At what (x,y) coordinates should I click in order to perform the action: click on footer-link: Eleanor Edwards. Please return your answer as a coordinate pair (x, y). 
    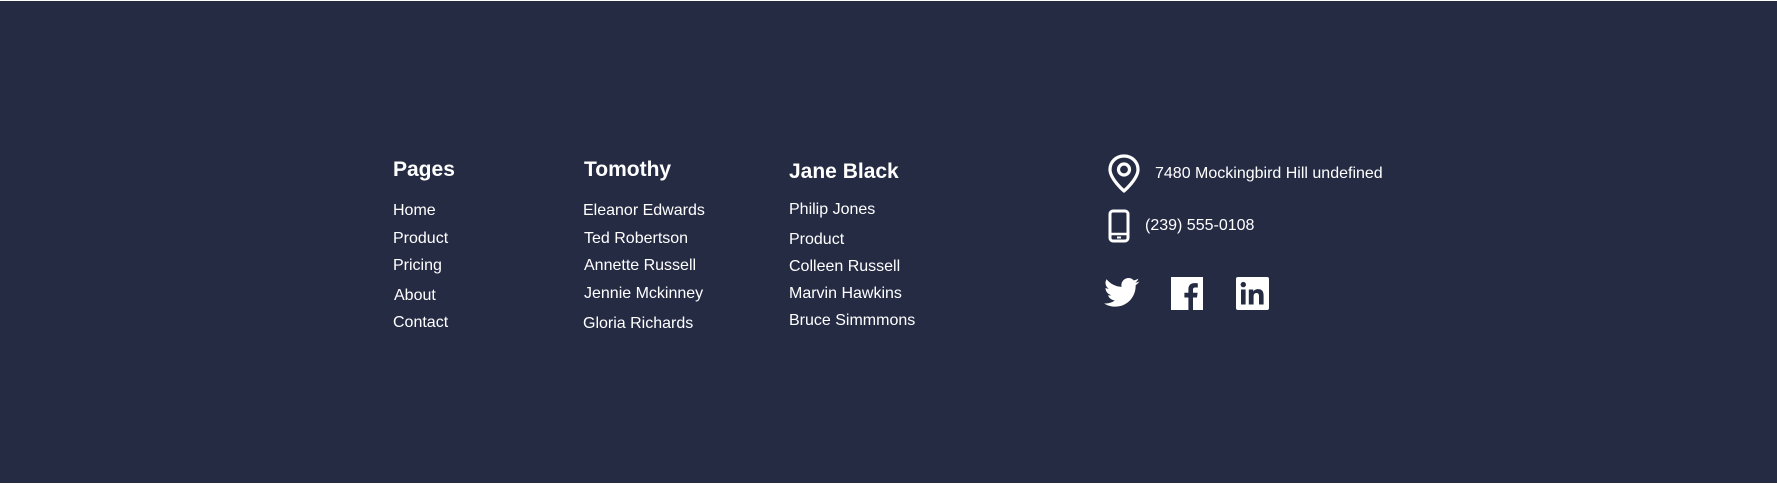
    Looking at the image, I should click on (644, 211).